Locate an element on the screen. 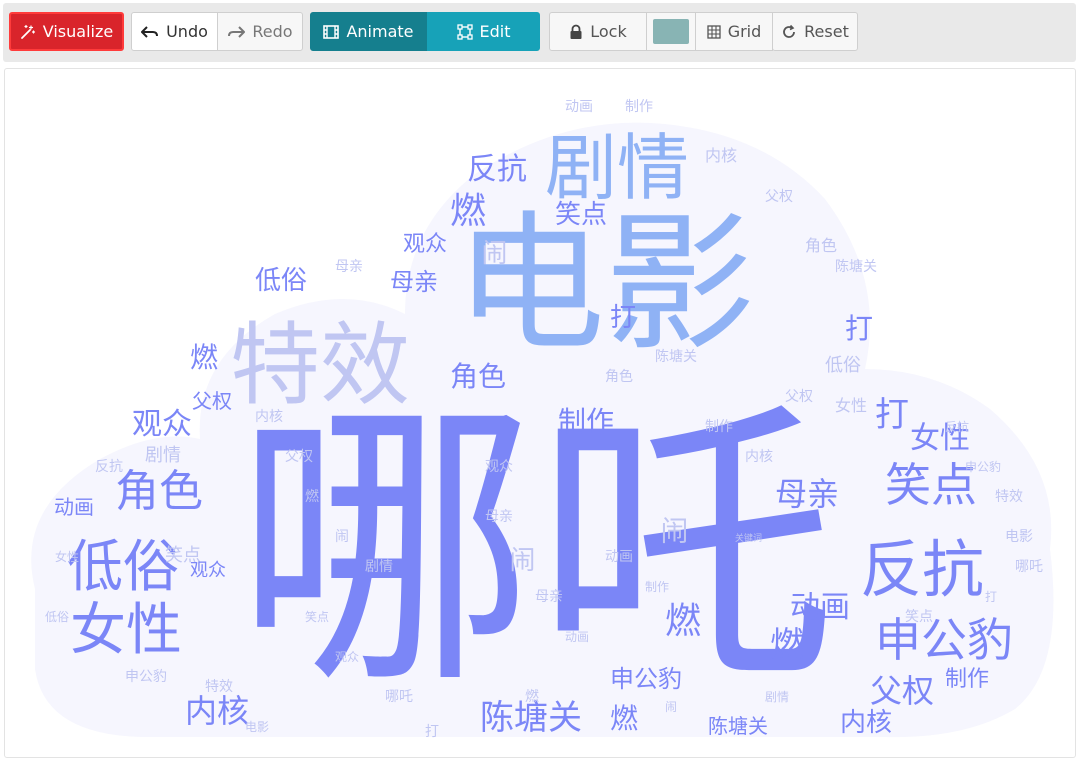 This screenshot has height=763, width=1080. cloud-word: 申公豹 is located at coordinates (944, 640).